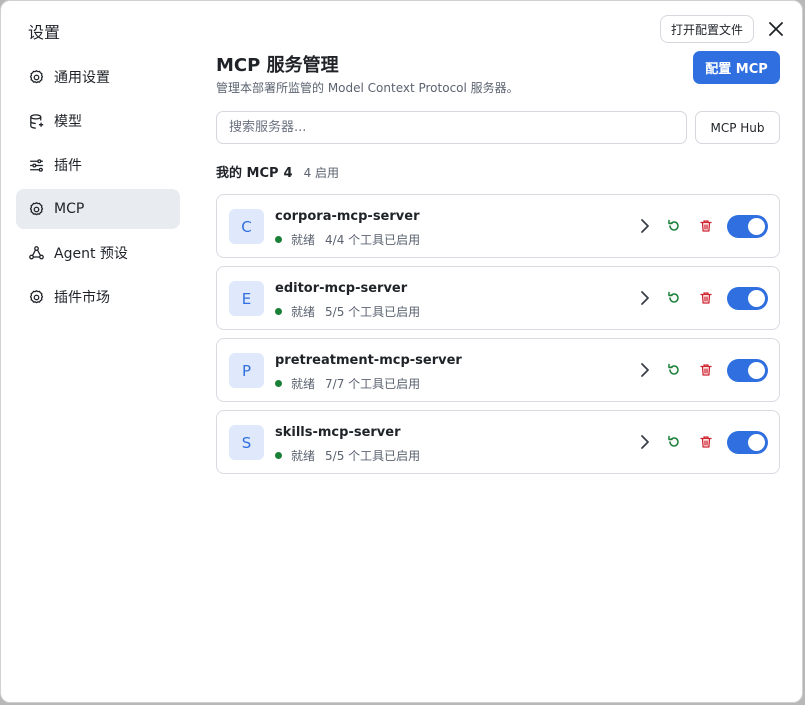 Image resolution: width=805 pixels, height=705 pixels. I want to click on sidebar-item-plugin-market: 插件市场, so click(98, 297).